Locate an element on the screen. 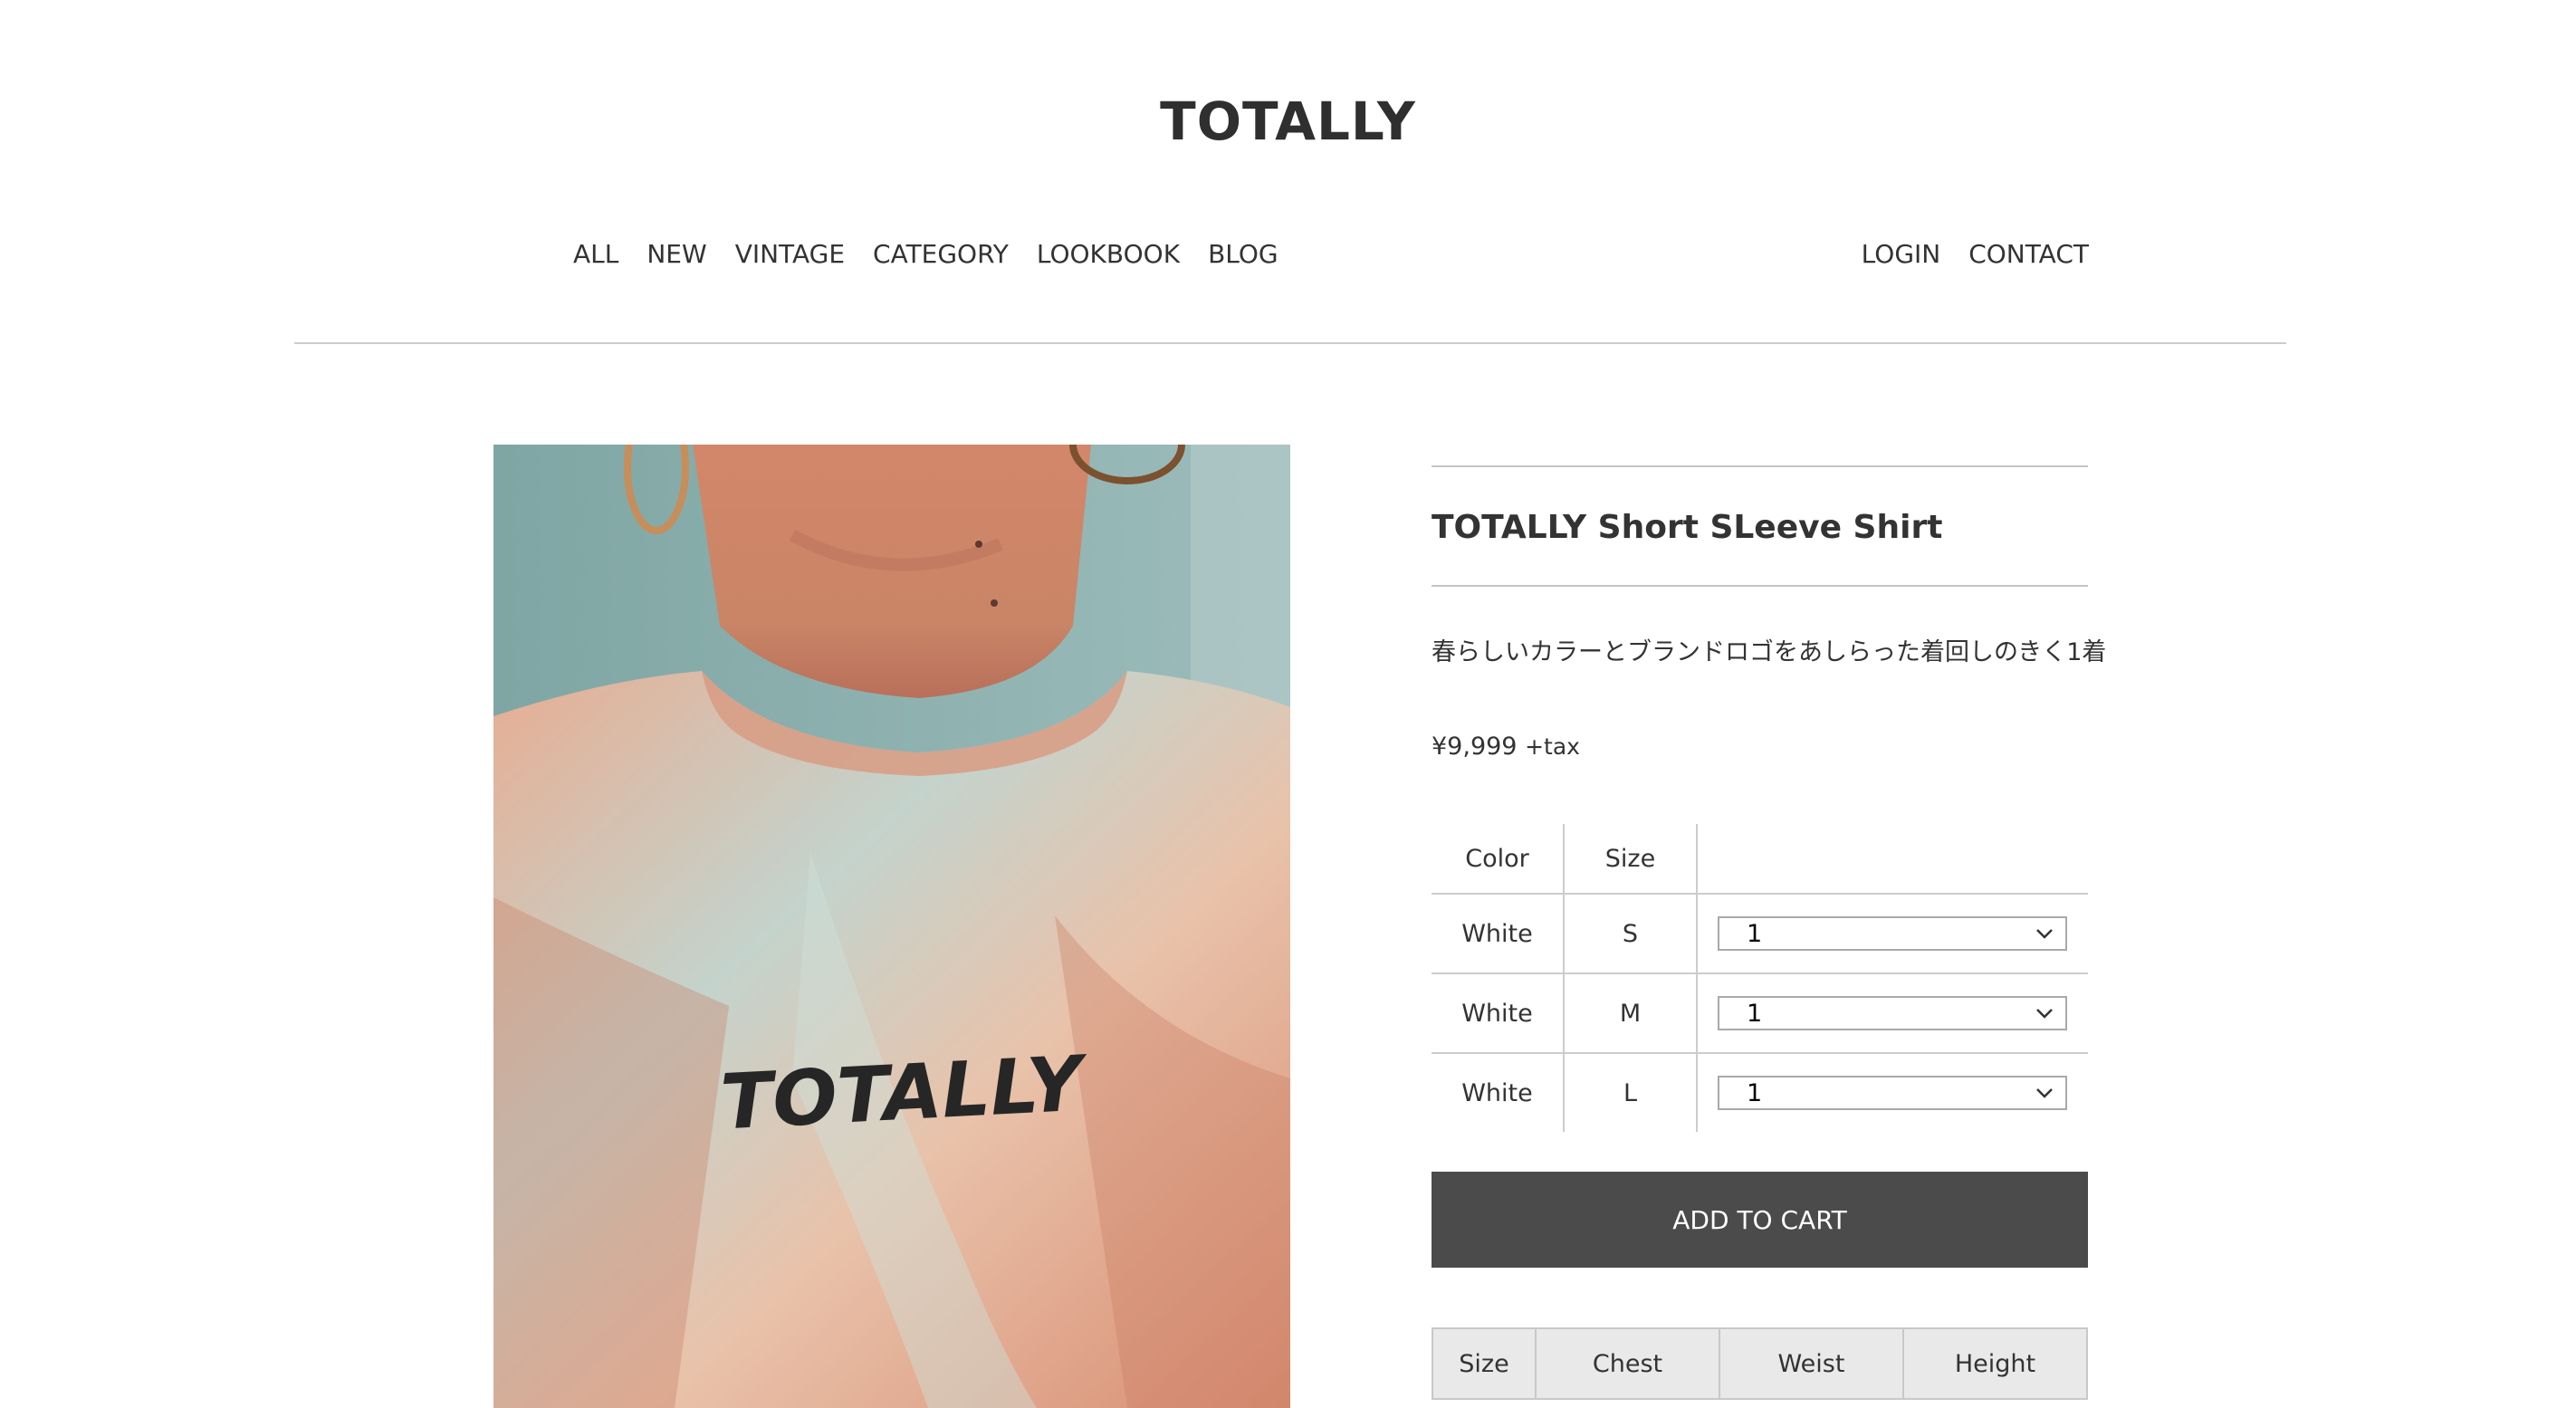  variant-header-row: Color Size is located at coordinates (1760, 860).